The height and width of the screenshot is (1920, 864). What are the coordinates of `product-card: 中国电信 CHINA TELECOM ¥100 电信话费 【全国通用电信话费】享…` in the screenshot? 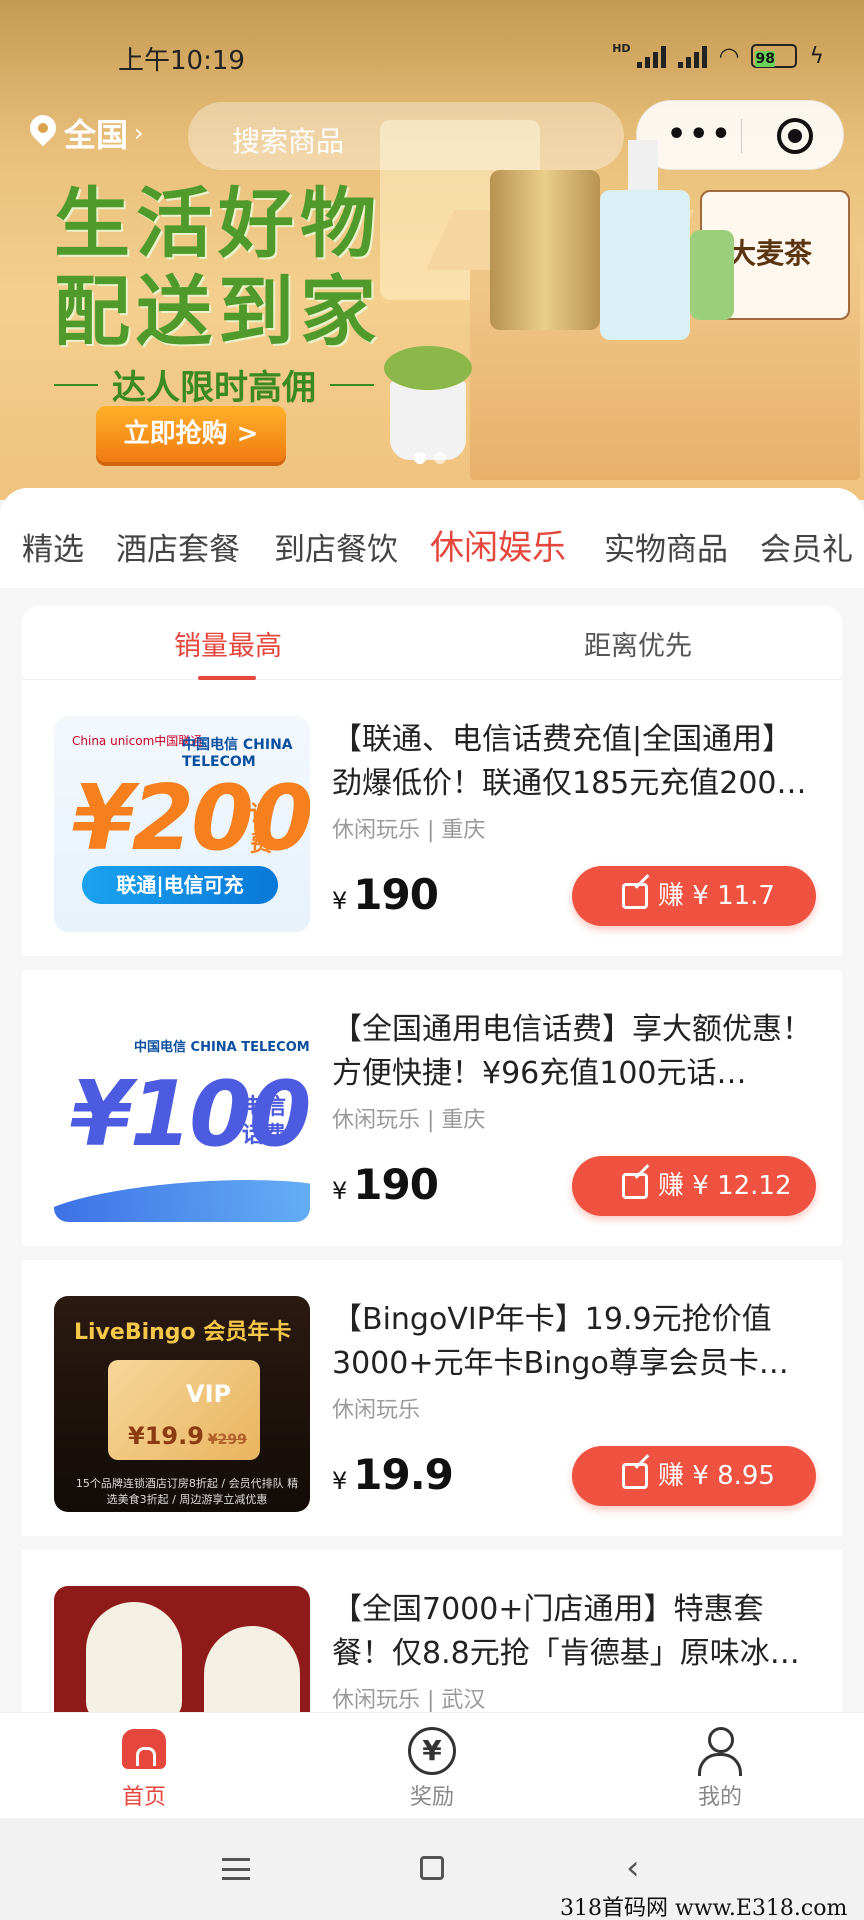 It's located at (432, 1115).